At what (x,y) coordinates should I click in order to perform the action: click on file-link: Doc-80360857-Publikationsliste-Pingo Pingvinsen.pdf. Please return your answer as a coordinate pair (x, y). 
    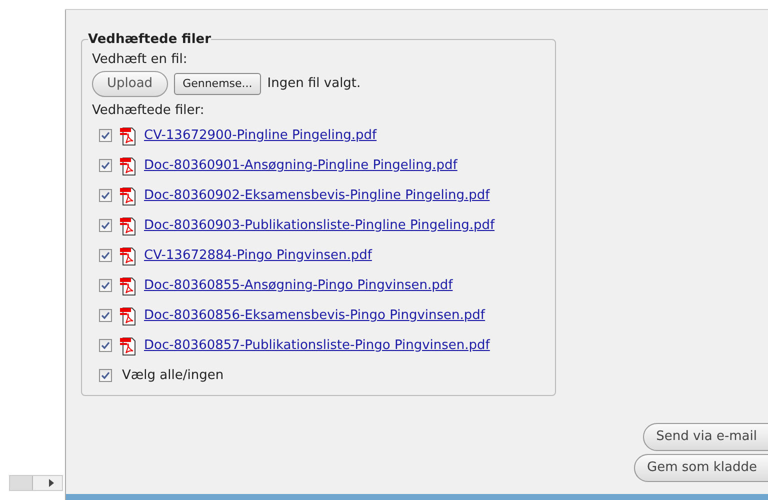
    Looking at the image, I should click on (317, 346).